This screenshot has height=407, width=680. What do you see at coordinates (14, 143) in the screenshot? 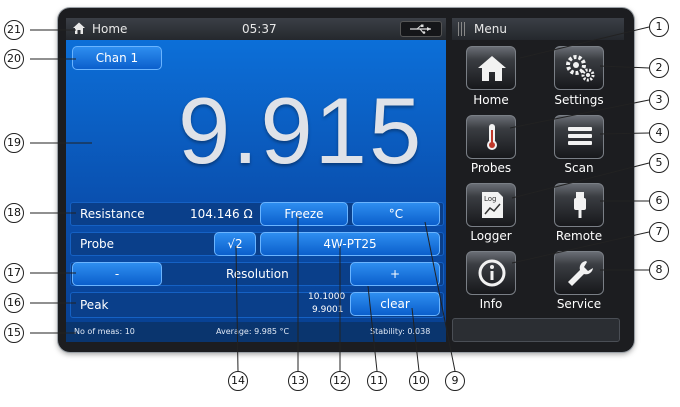
I see `callout-19: 19` at bounding box center [14, 143].